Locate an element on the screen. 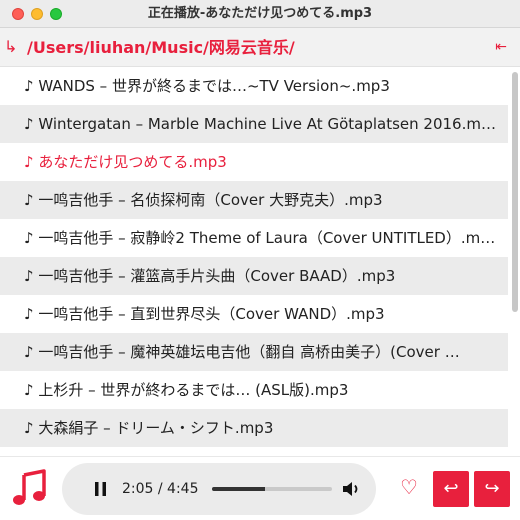 The width and height of the screenshot is (520, 520). title-bar: 正在播放-あなただけ见つめてる.mp3 is located at coordinates (260, 14).